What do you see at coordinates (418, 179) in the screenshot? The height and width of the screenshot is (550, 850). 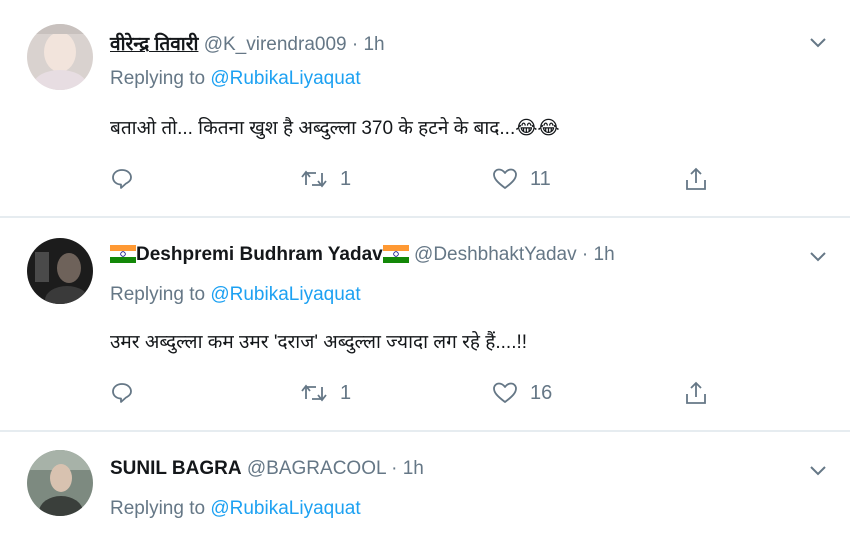 I see `tweet-actions: 1 11` at bounding box center [418, 179].